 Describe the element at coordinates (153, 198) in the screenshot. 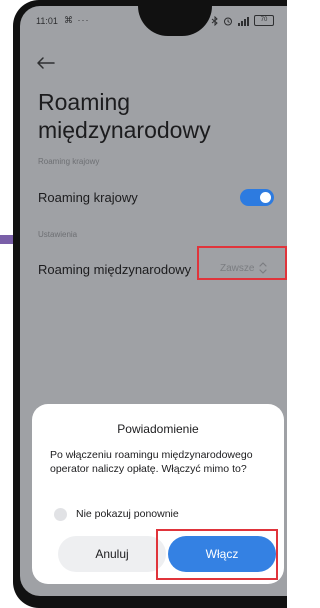

I see `domestic-roaming-row: Roaming krajowy` at that location.